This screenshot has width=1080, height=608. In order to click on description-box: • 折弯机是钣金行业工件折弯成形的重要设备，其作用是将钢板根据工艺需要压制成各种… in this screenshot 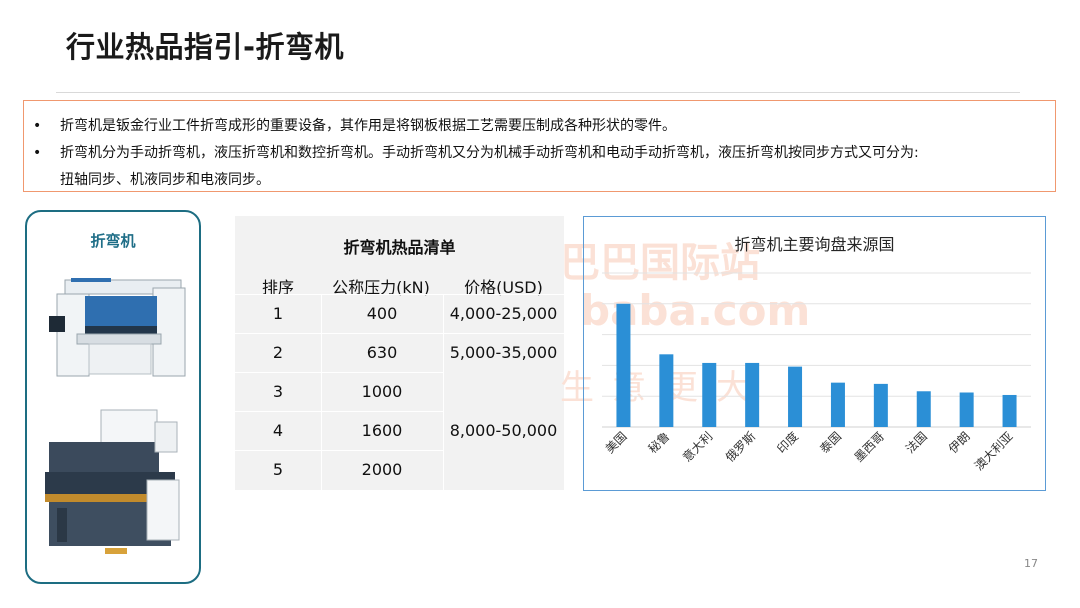, I will do `click(539, 146)`.